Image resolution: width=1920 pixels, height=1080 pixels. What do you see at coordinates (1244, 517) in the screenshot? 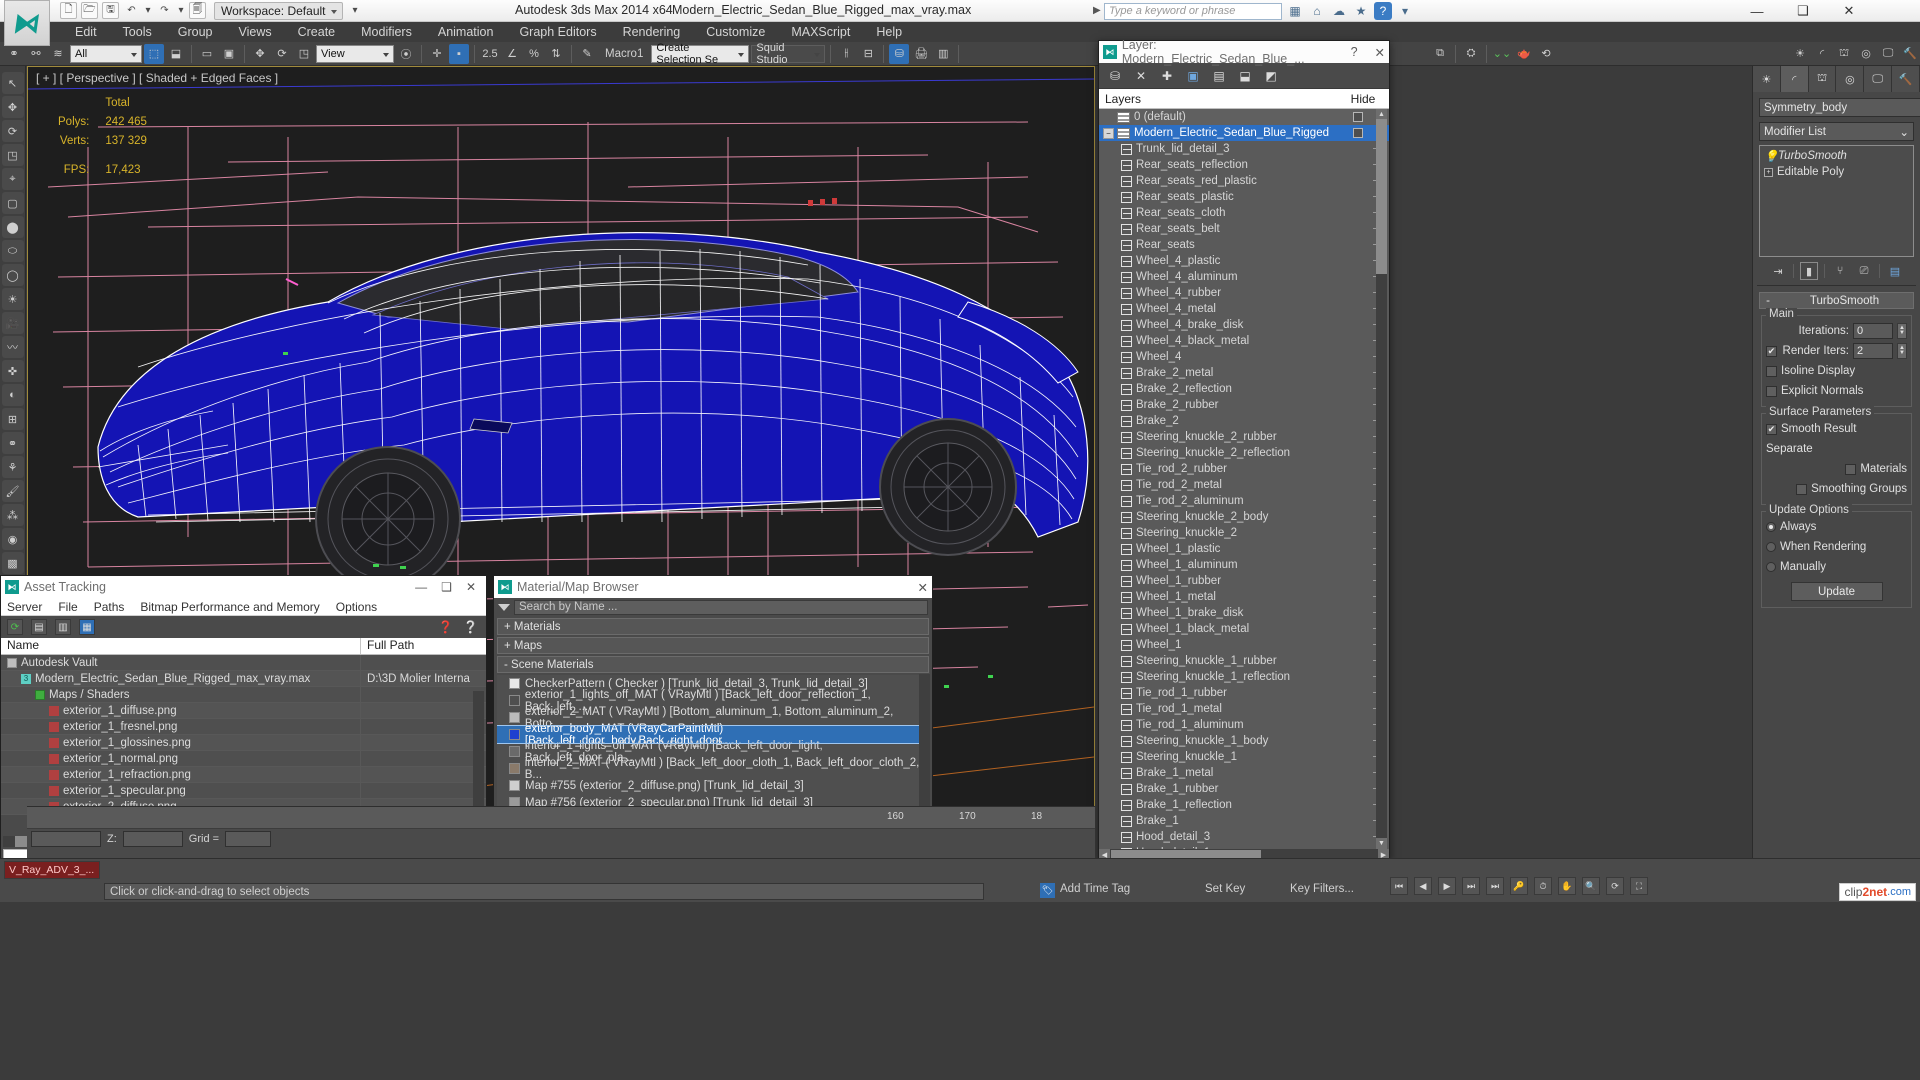
I see `layer-object-row: Steering_knuckle_2_body` at bounding box center [1244, 517].